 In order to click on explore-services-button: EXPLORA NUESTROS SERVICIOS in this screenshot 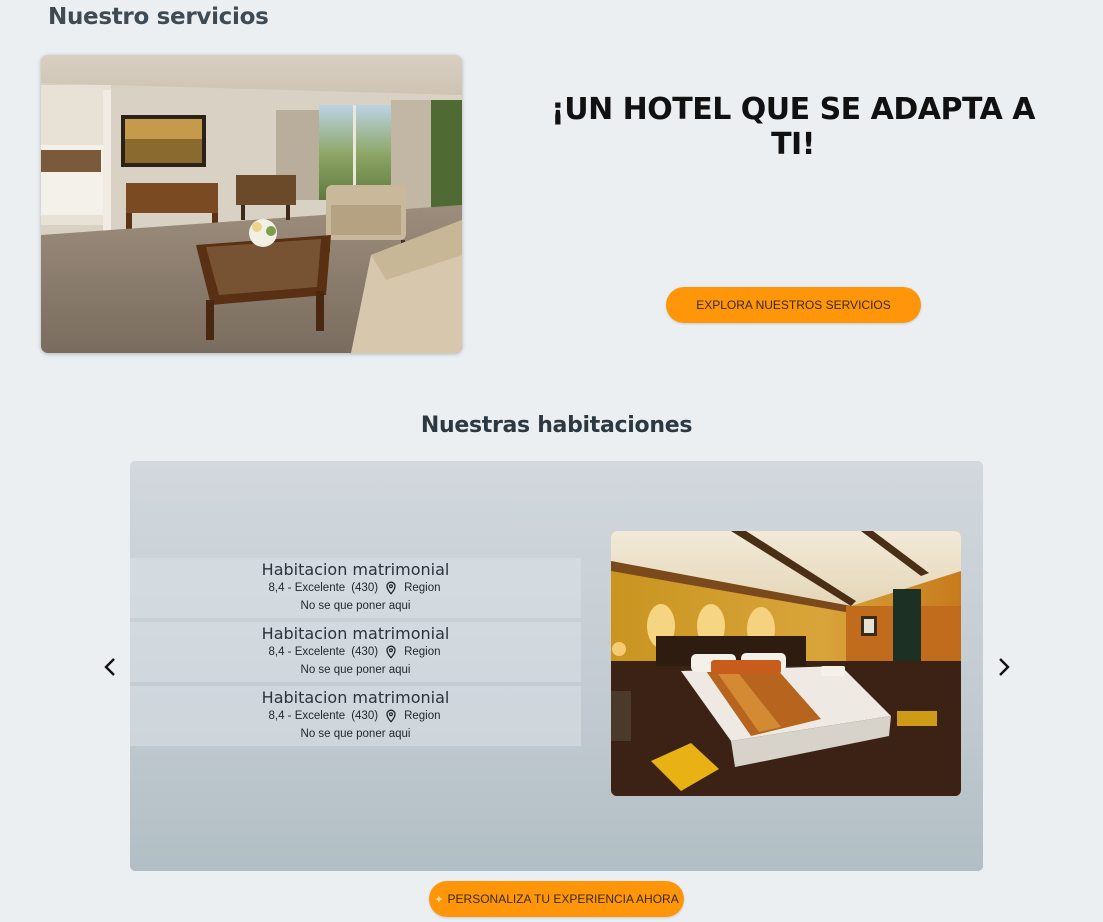, I will do `click(793, 305)`.